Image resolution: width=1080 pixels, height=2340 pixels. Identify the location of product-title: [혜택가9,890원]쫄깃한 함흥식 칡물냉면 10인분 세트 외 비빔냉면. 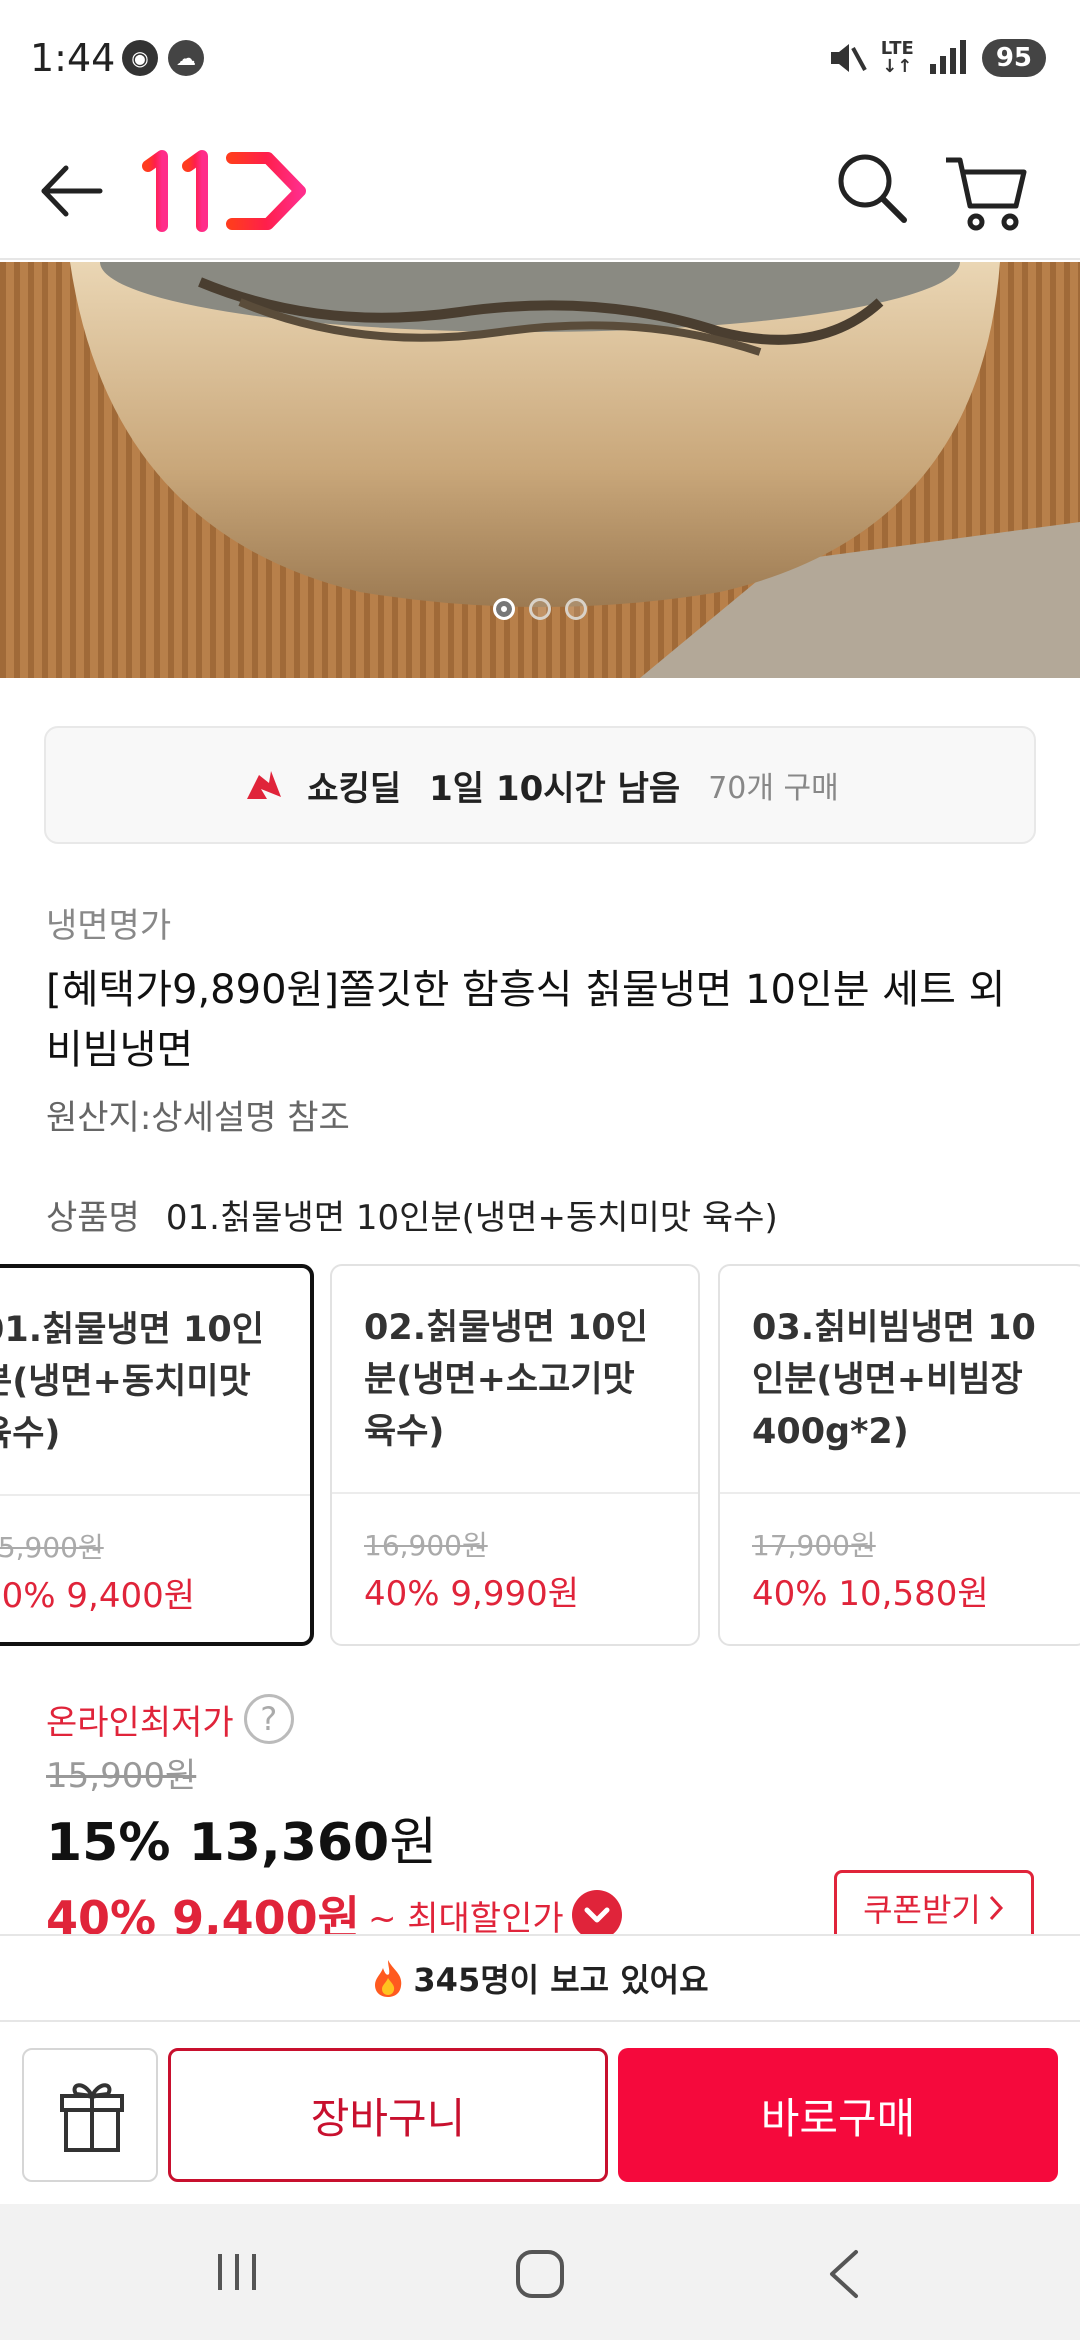
(526, 1020).